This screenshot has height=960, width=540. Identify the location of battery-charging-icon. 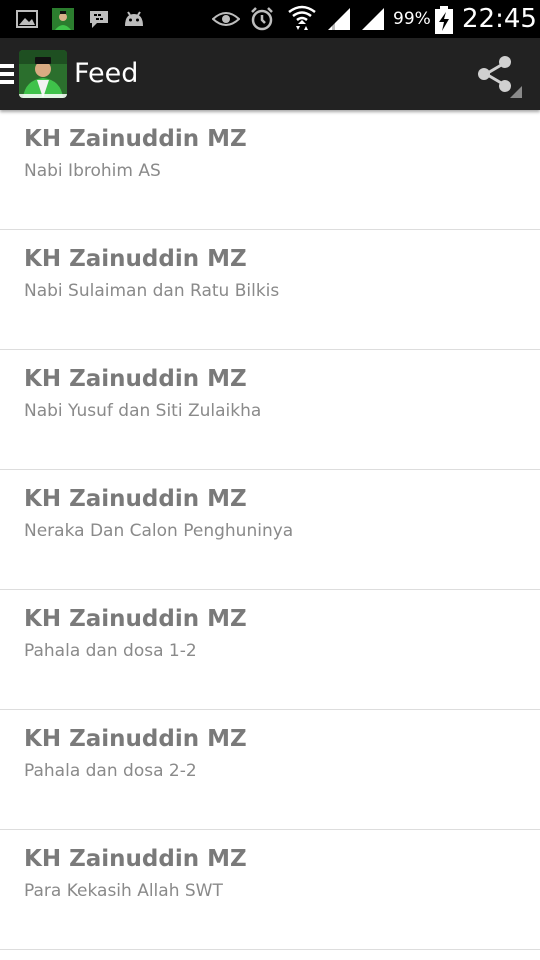
(444, 20).